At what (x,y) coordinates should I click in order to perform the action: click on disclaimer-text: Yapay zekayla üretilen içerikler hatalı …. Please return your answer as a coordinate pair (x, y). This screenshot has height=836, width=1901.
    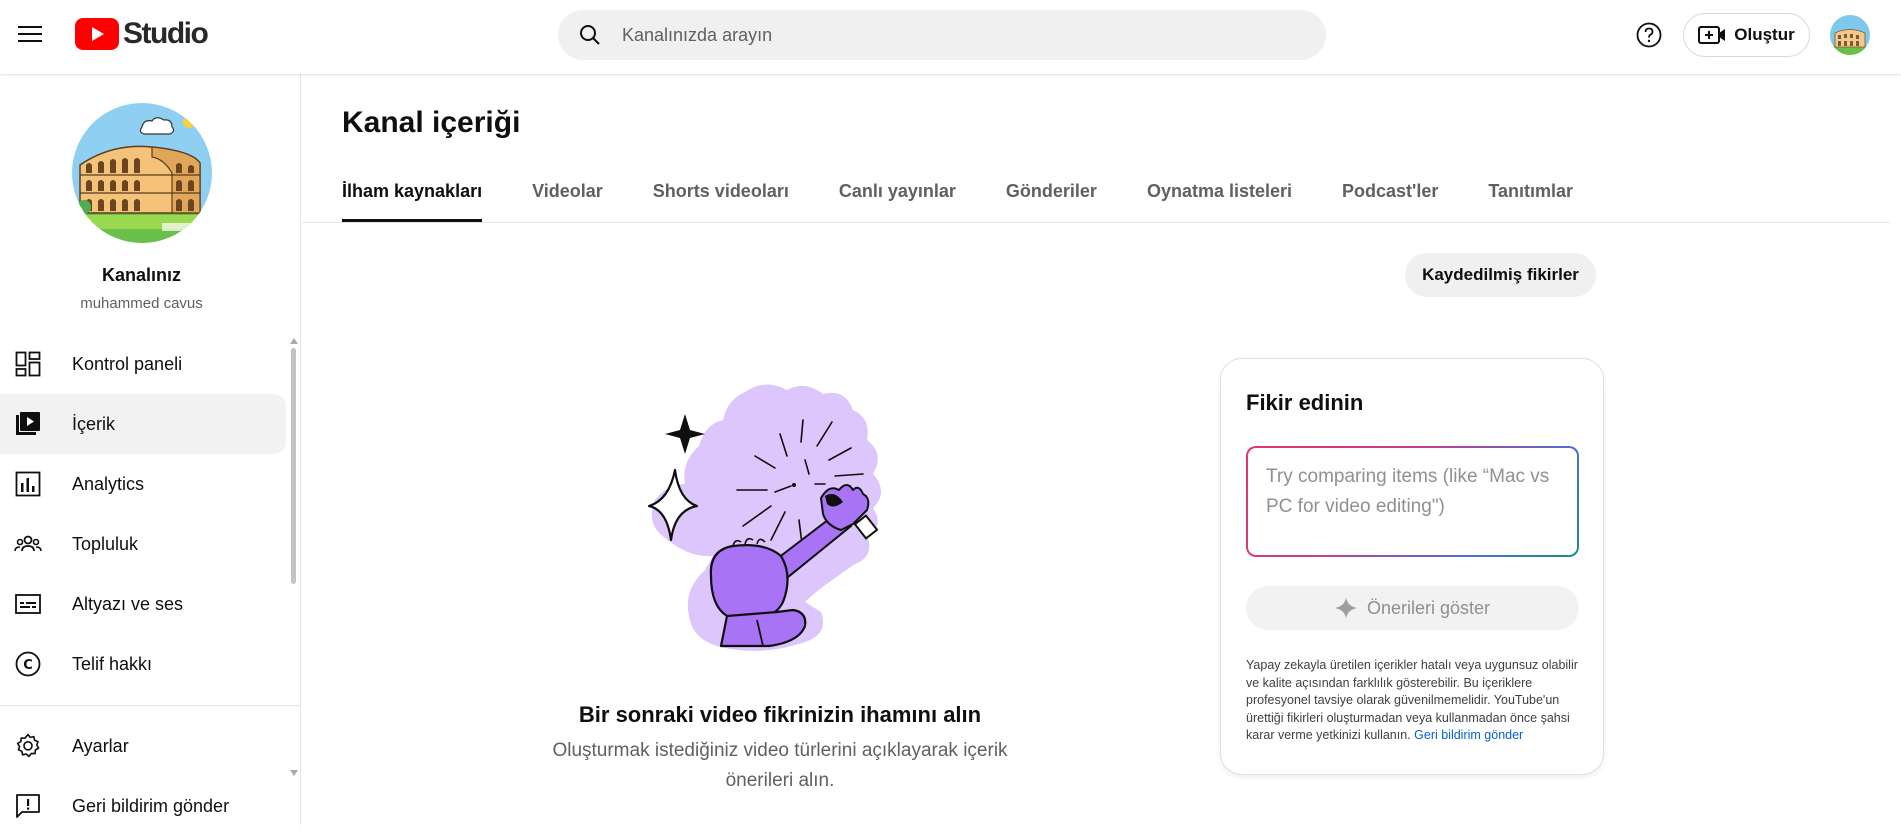
    Looking at the image, I should click on (1412, 700).